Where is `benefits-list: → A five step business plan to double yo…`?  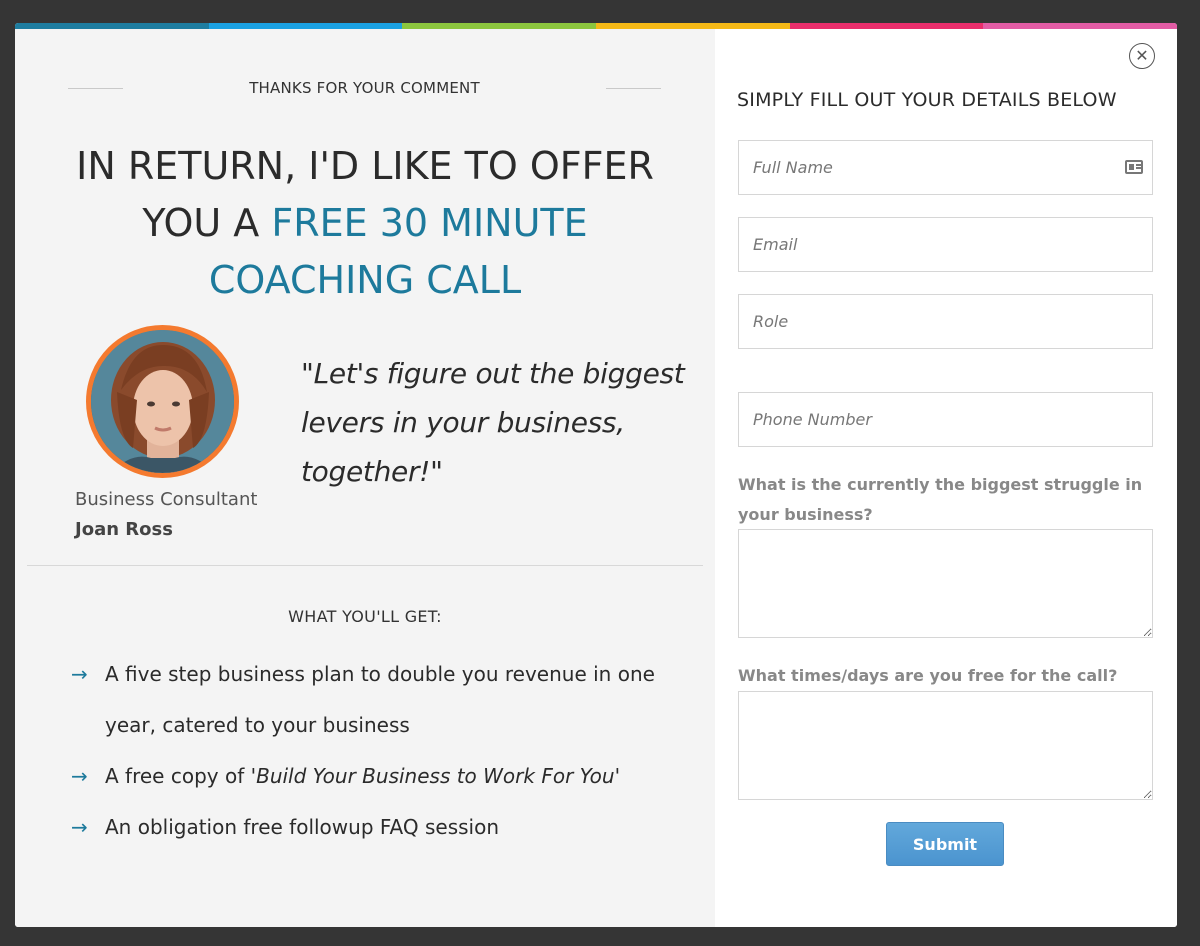 benefits-list: → A five step business plan to double yo… is located at coordinates (381, 751).